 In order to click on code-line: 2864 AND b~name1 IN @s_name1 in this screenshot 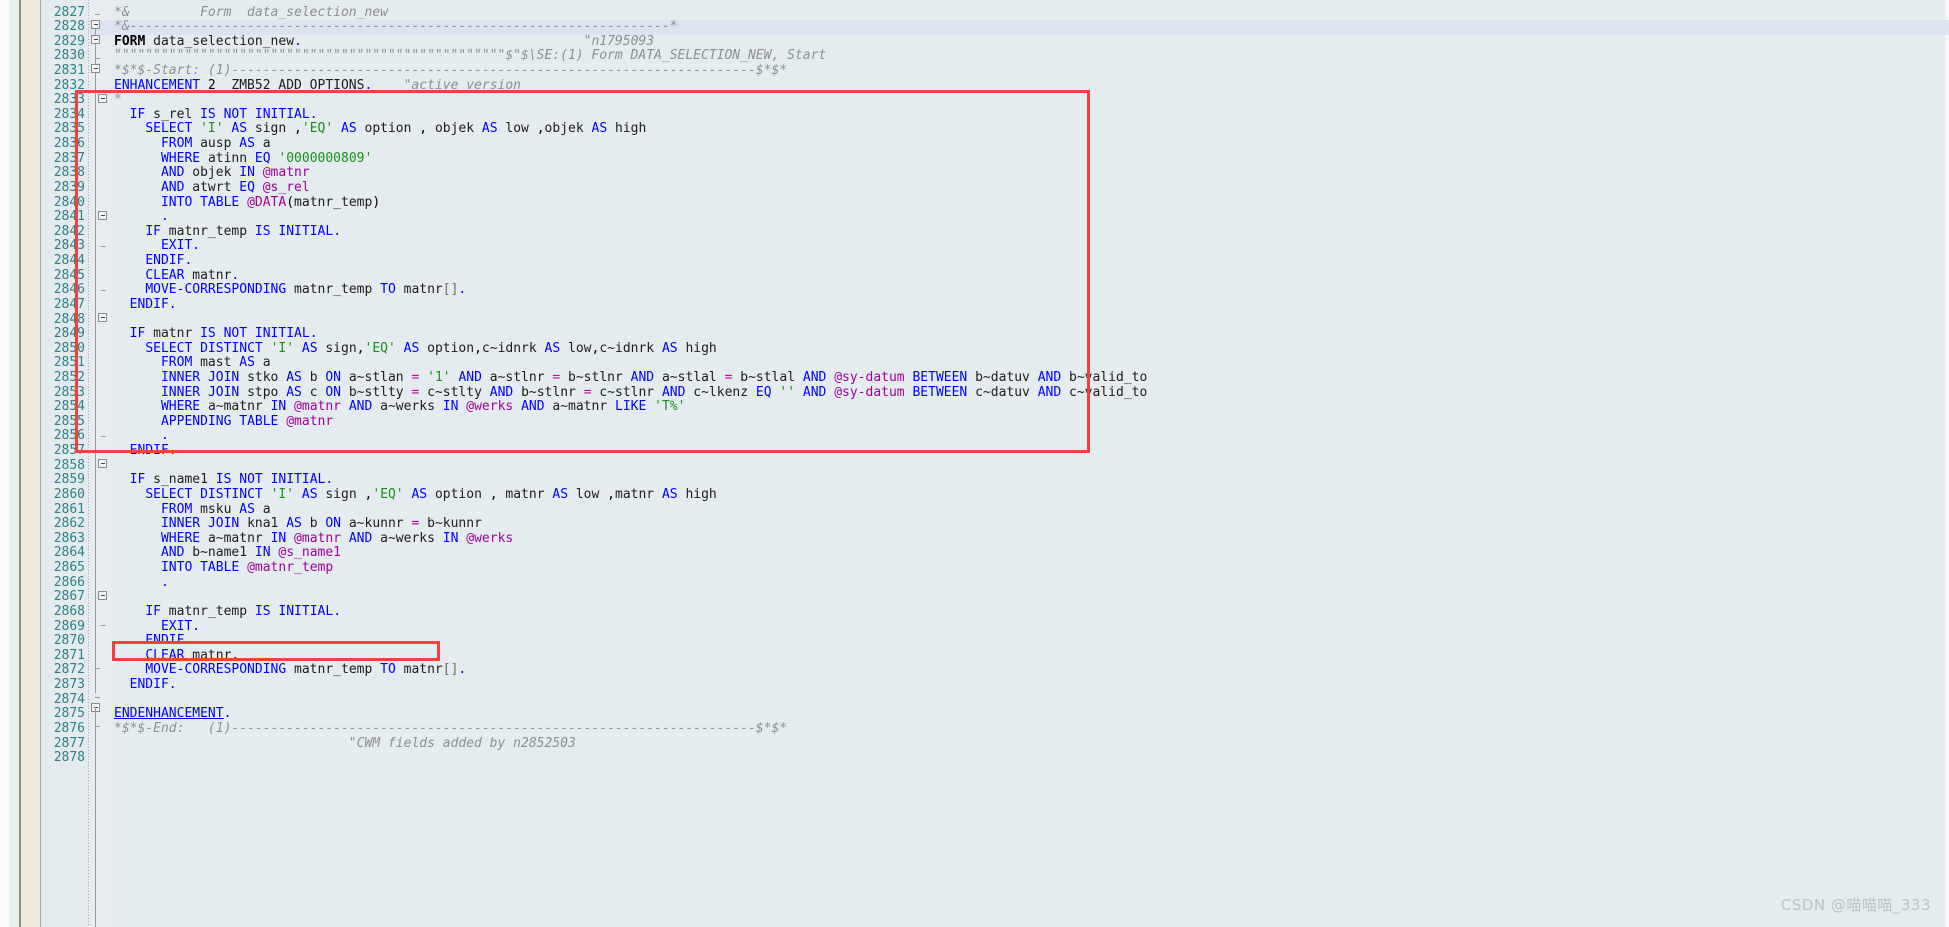, I will do `click(974, 553)`.